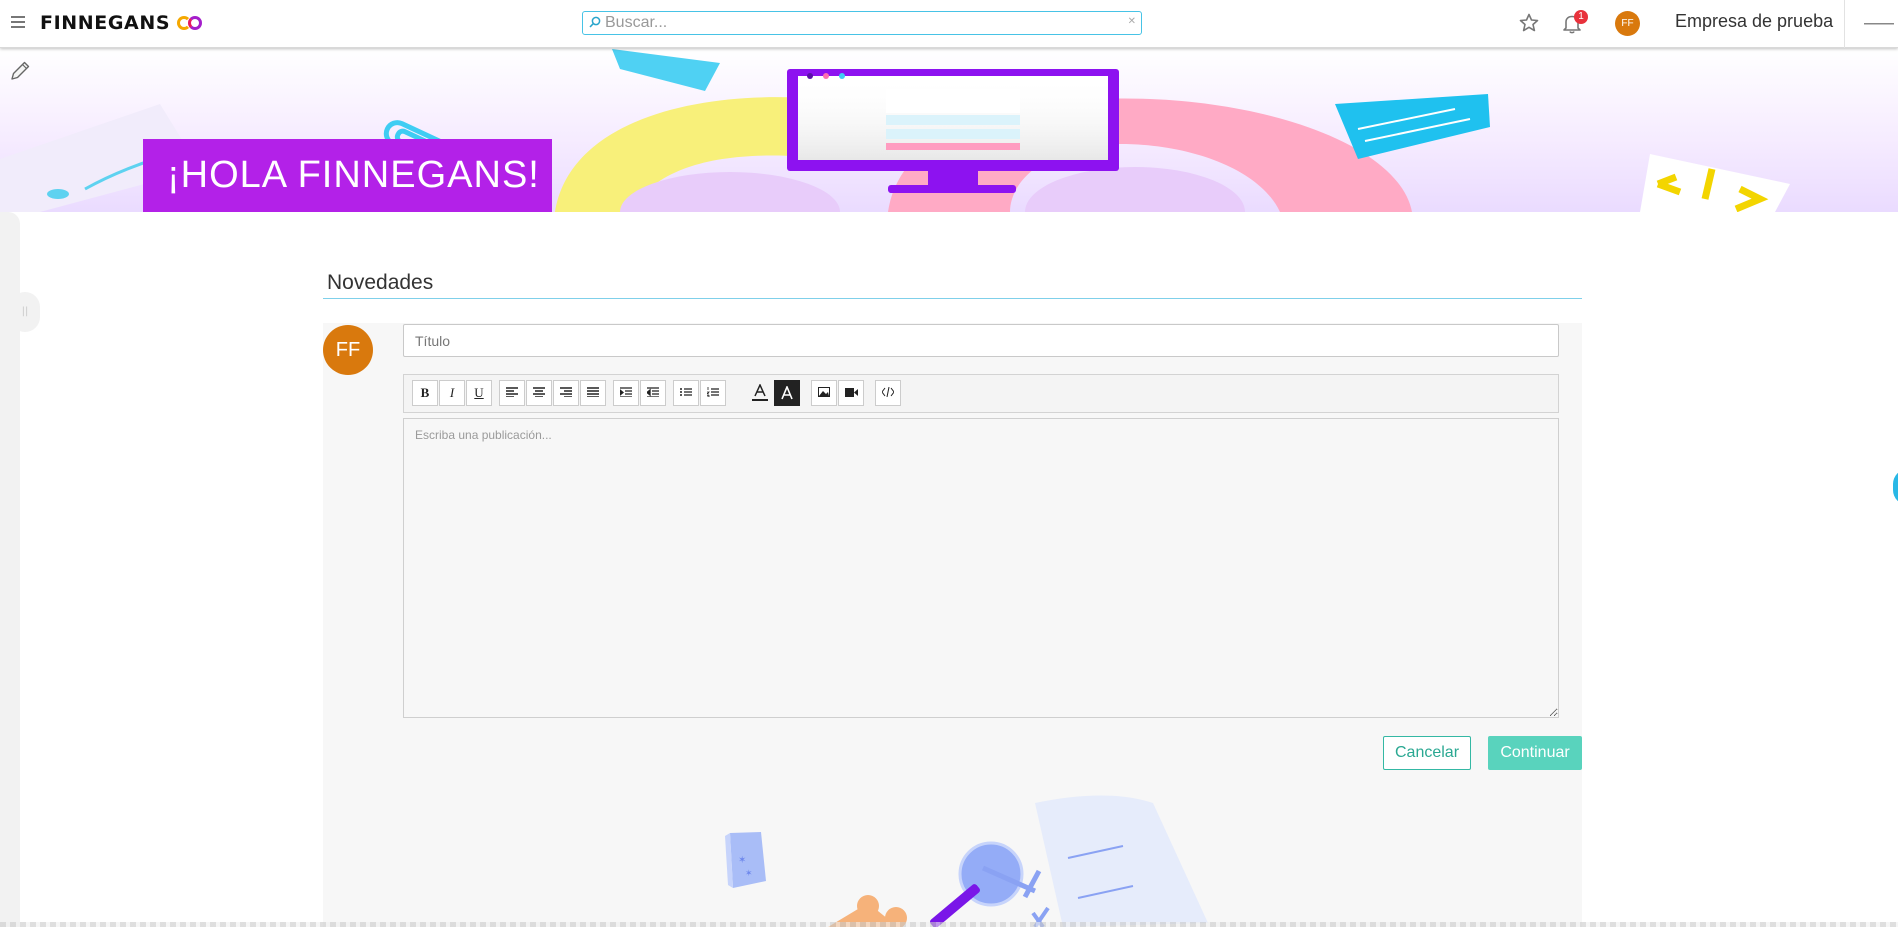  Describe the element at coordinates (348, 350) in the screenshot. I see `author-avatar: FF` at that location.